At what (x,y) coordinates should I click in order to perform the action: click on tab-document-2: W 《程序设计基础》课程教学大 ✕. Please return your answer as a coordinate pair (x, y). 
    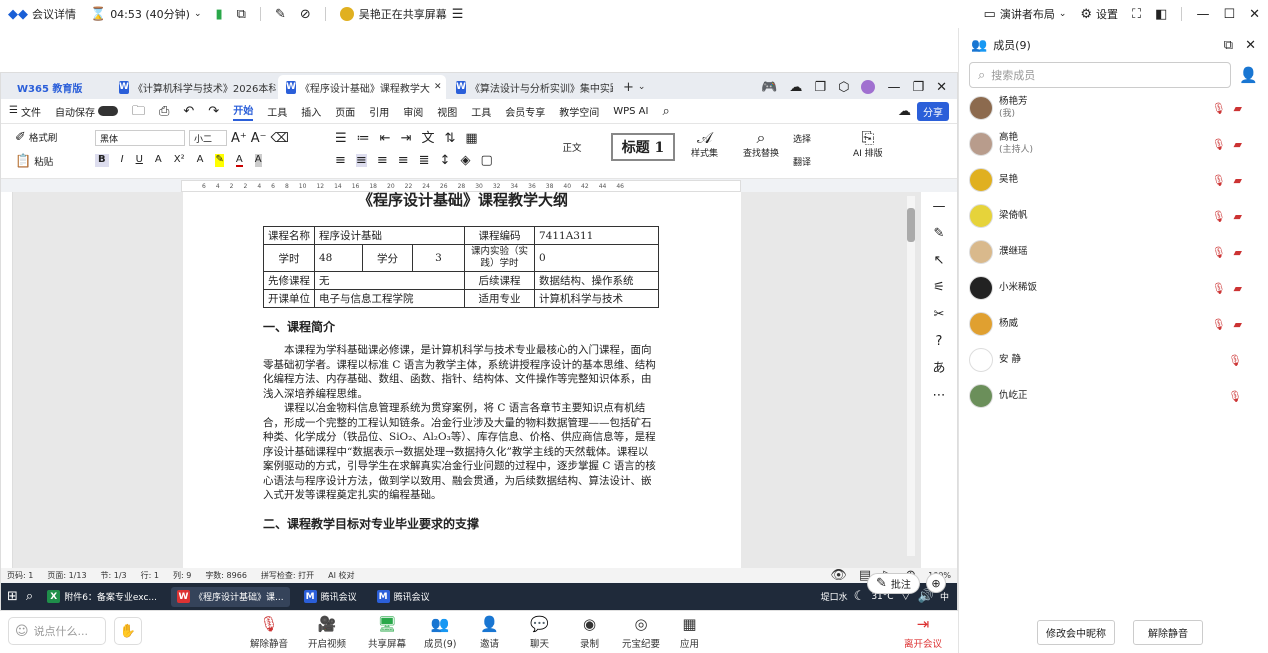
    Looking at the image, I should click on (362, 87).